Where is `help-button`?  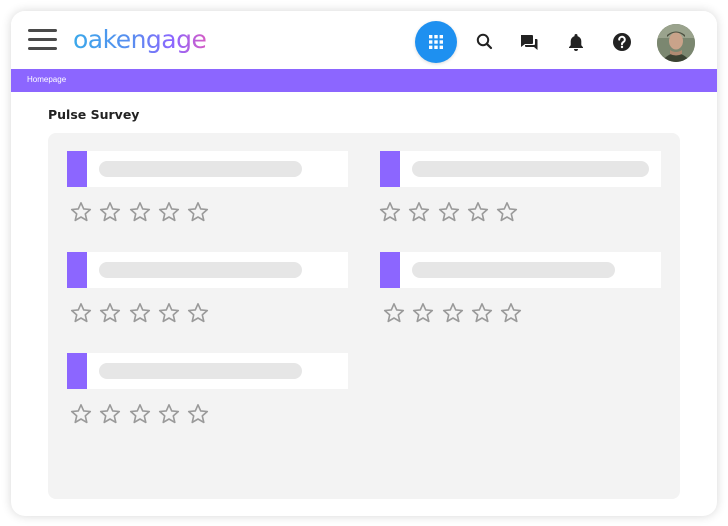 help-button is located at coordinates (622, 42).